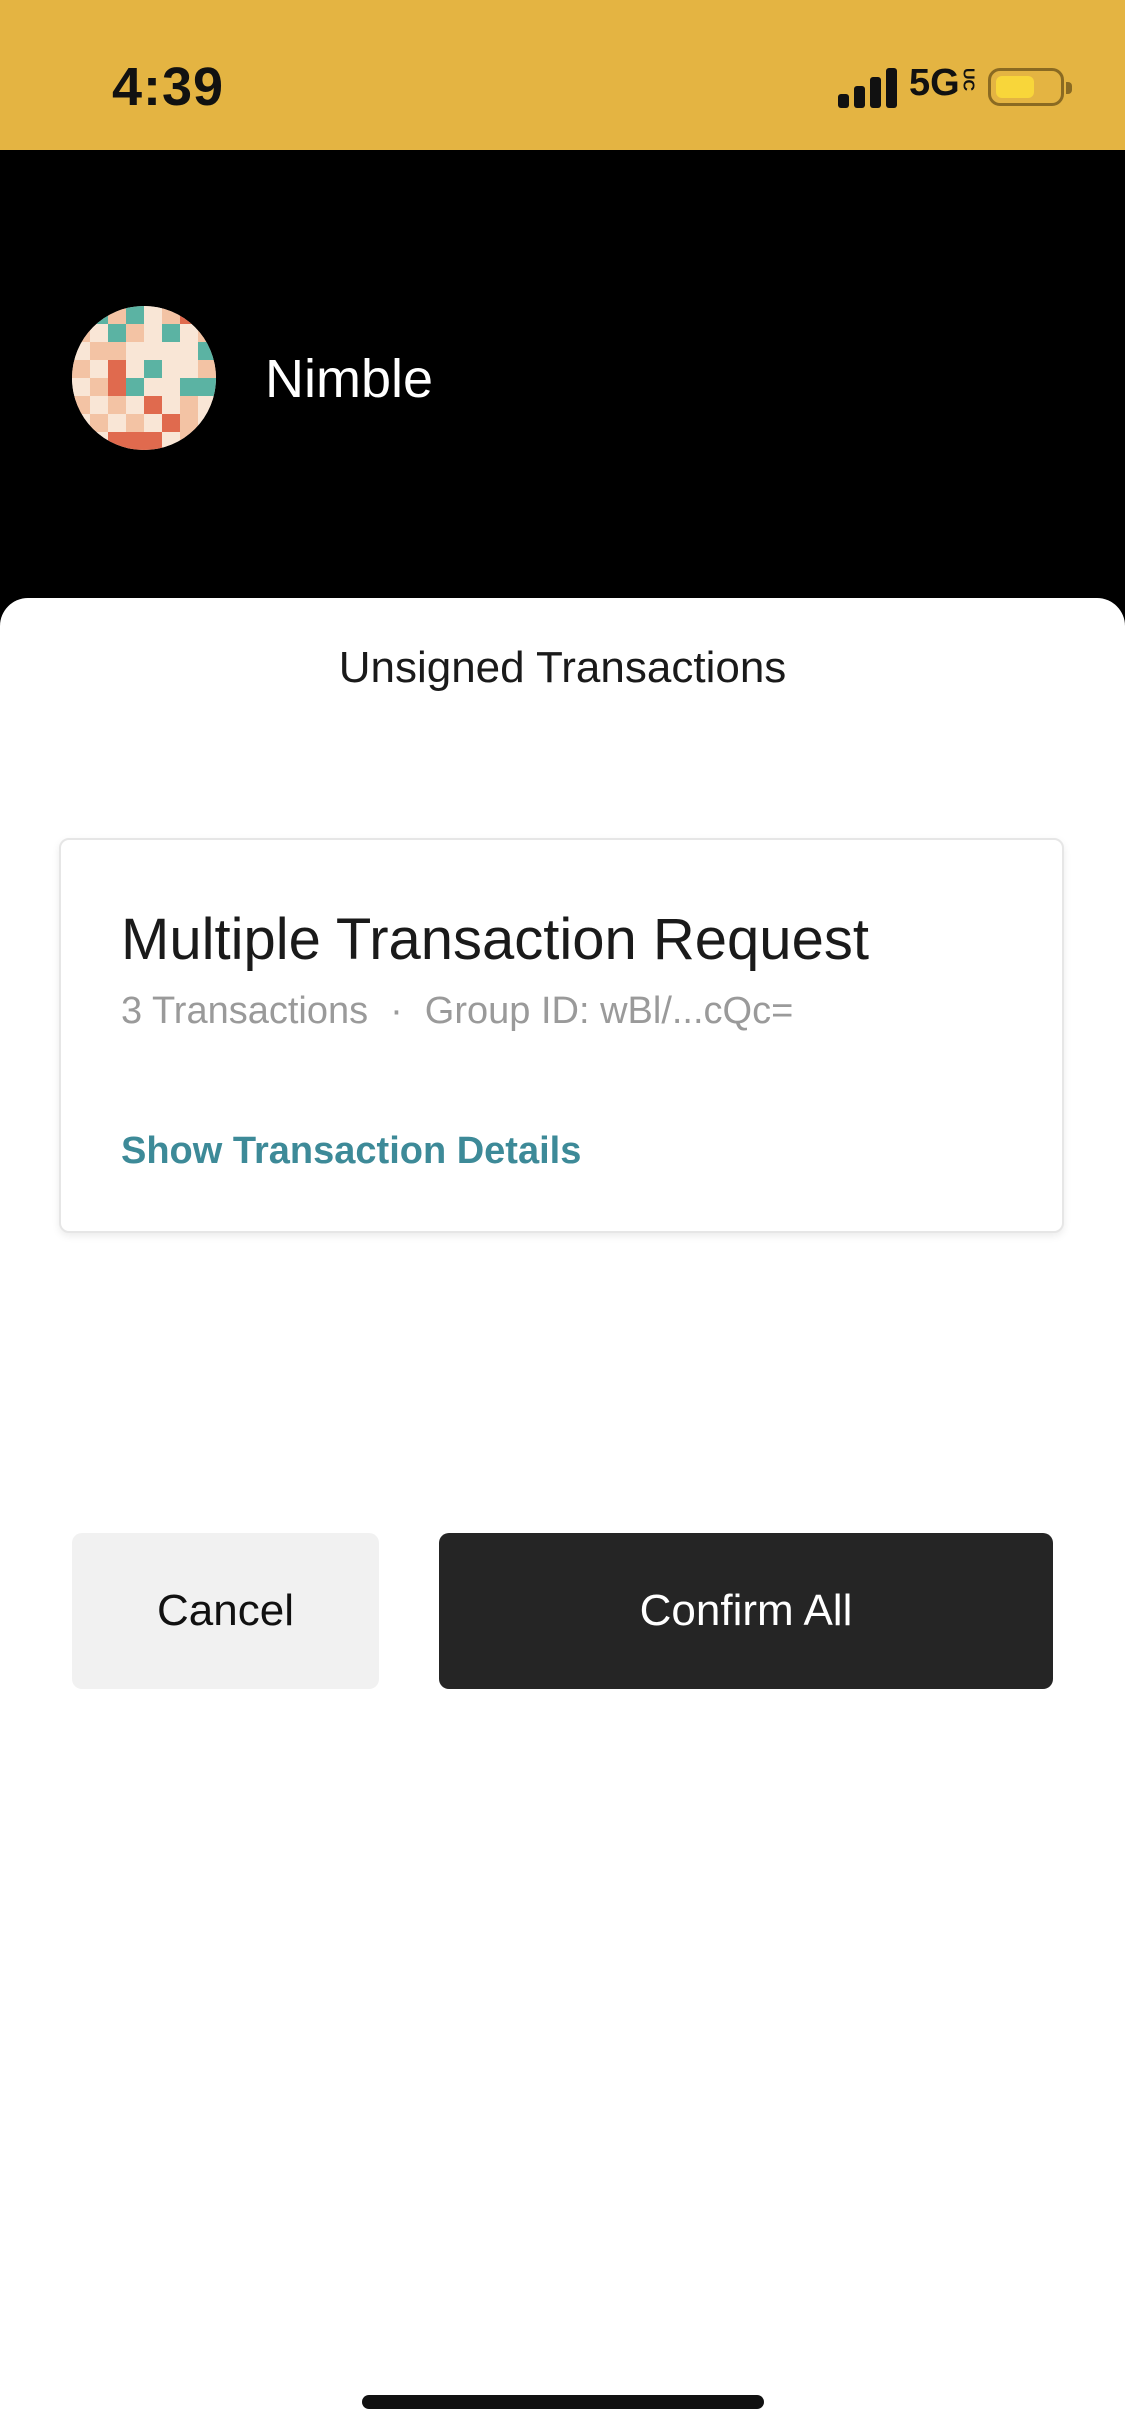 The height and width of the screenshot is (2436, 1125). What do you see at coordinates (869, 88) in the screenshot?
I see `signal-icon` at bounding box center [869, 88].